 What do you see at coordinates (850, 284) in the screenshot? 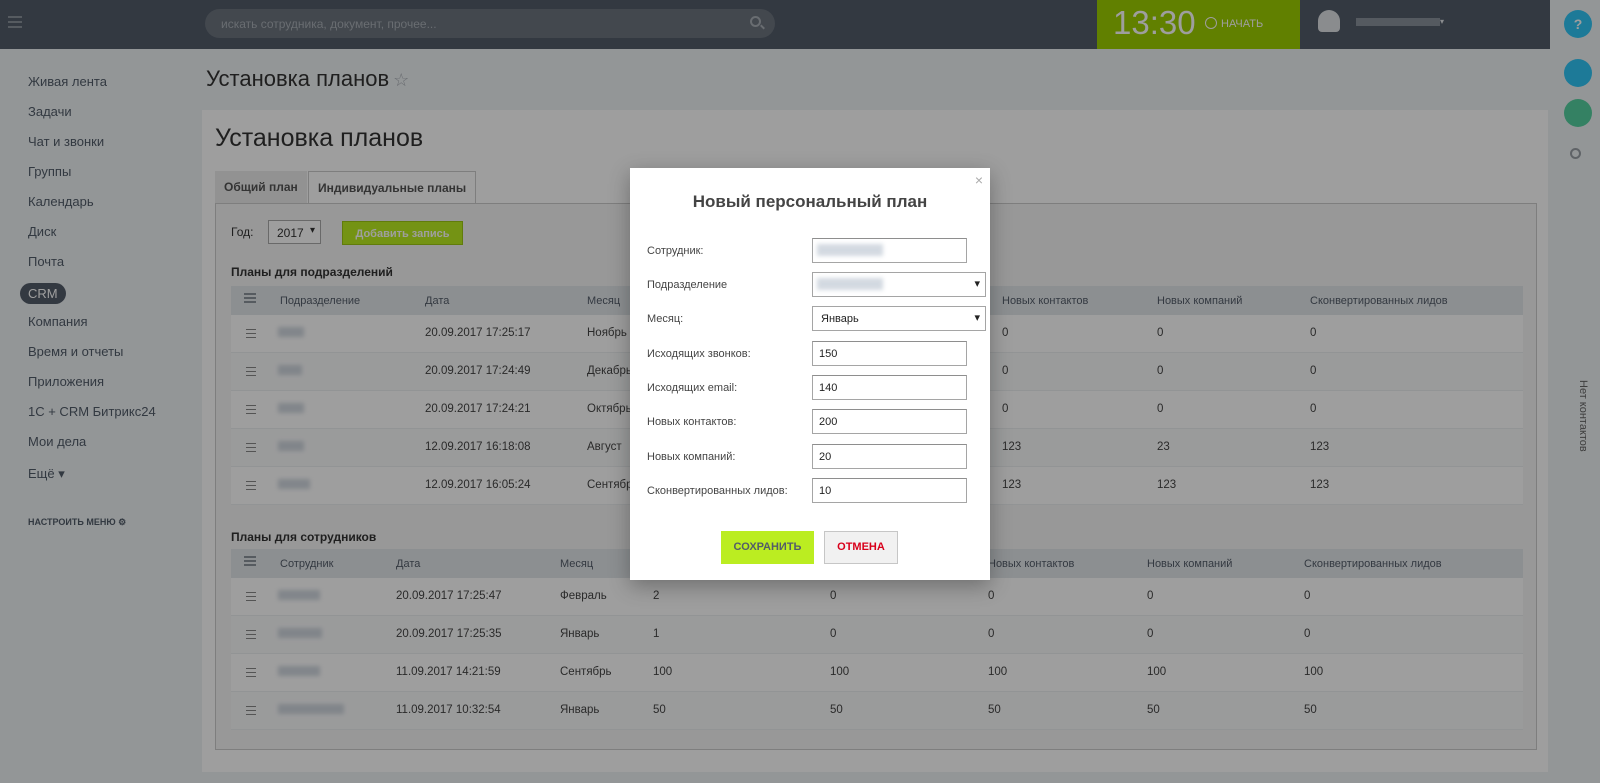
I see `redacted-department` at bounding box center [850, 284].